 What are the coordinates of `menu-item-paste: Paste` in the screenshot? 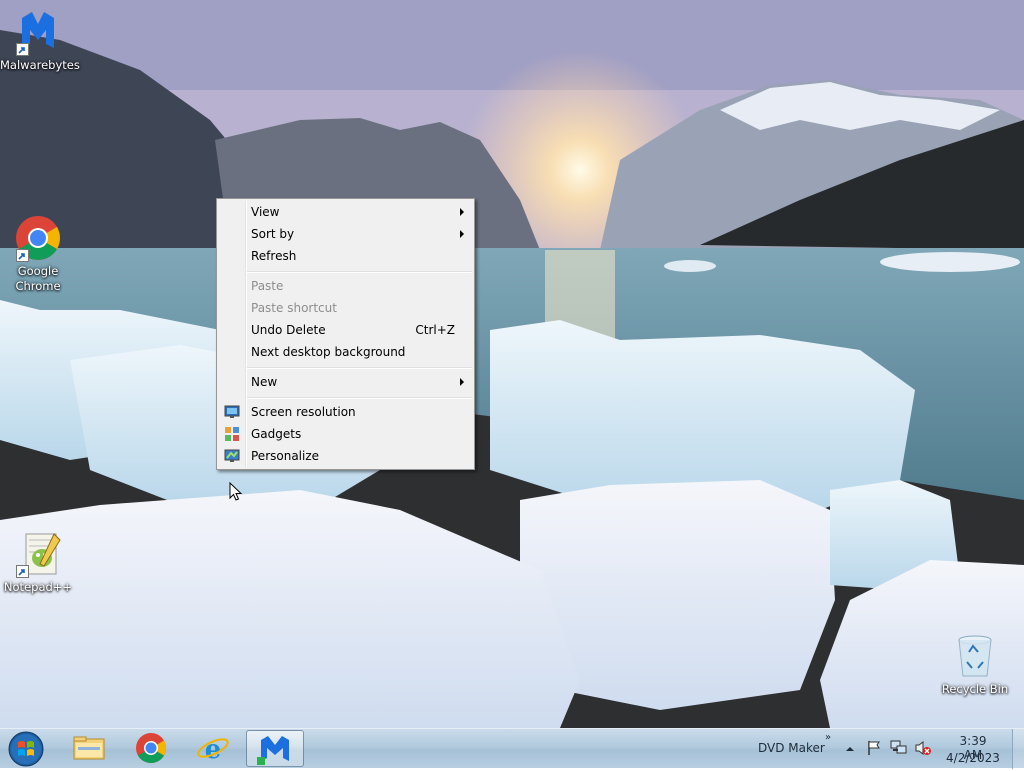 It's located at (345, 286).